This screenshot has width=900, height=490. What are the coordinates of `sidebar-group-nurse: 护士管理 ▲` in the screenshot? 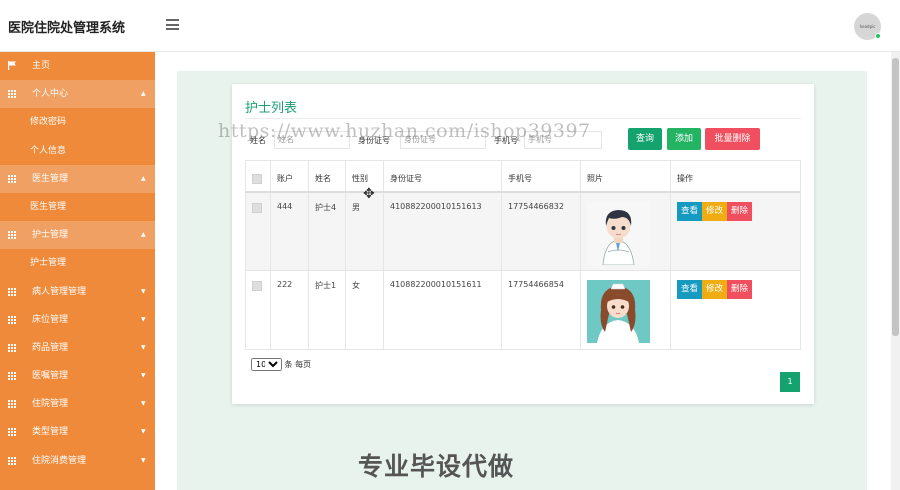 It's located at (77, 235).